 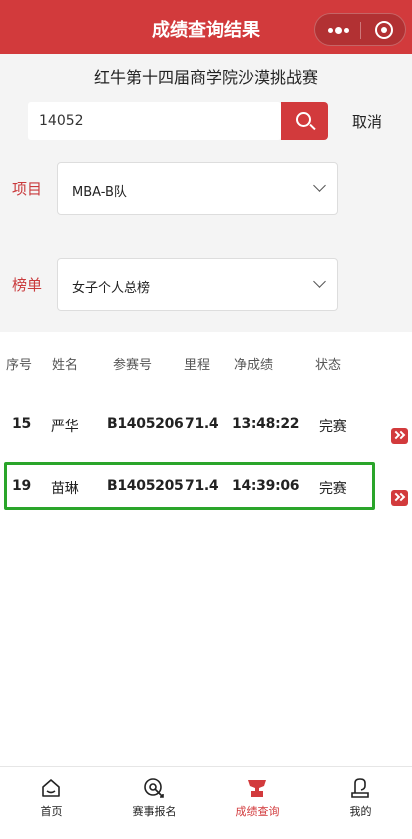 I want to click on column-header-rank: 序号, so click(x=19, y=365).